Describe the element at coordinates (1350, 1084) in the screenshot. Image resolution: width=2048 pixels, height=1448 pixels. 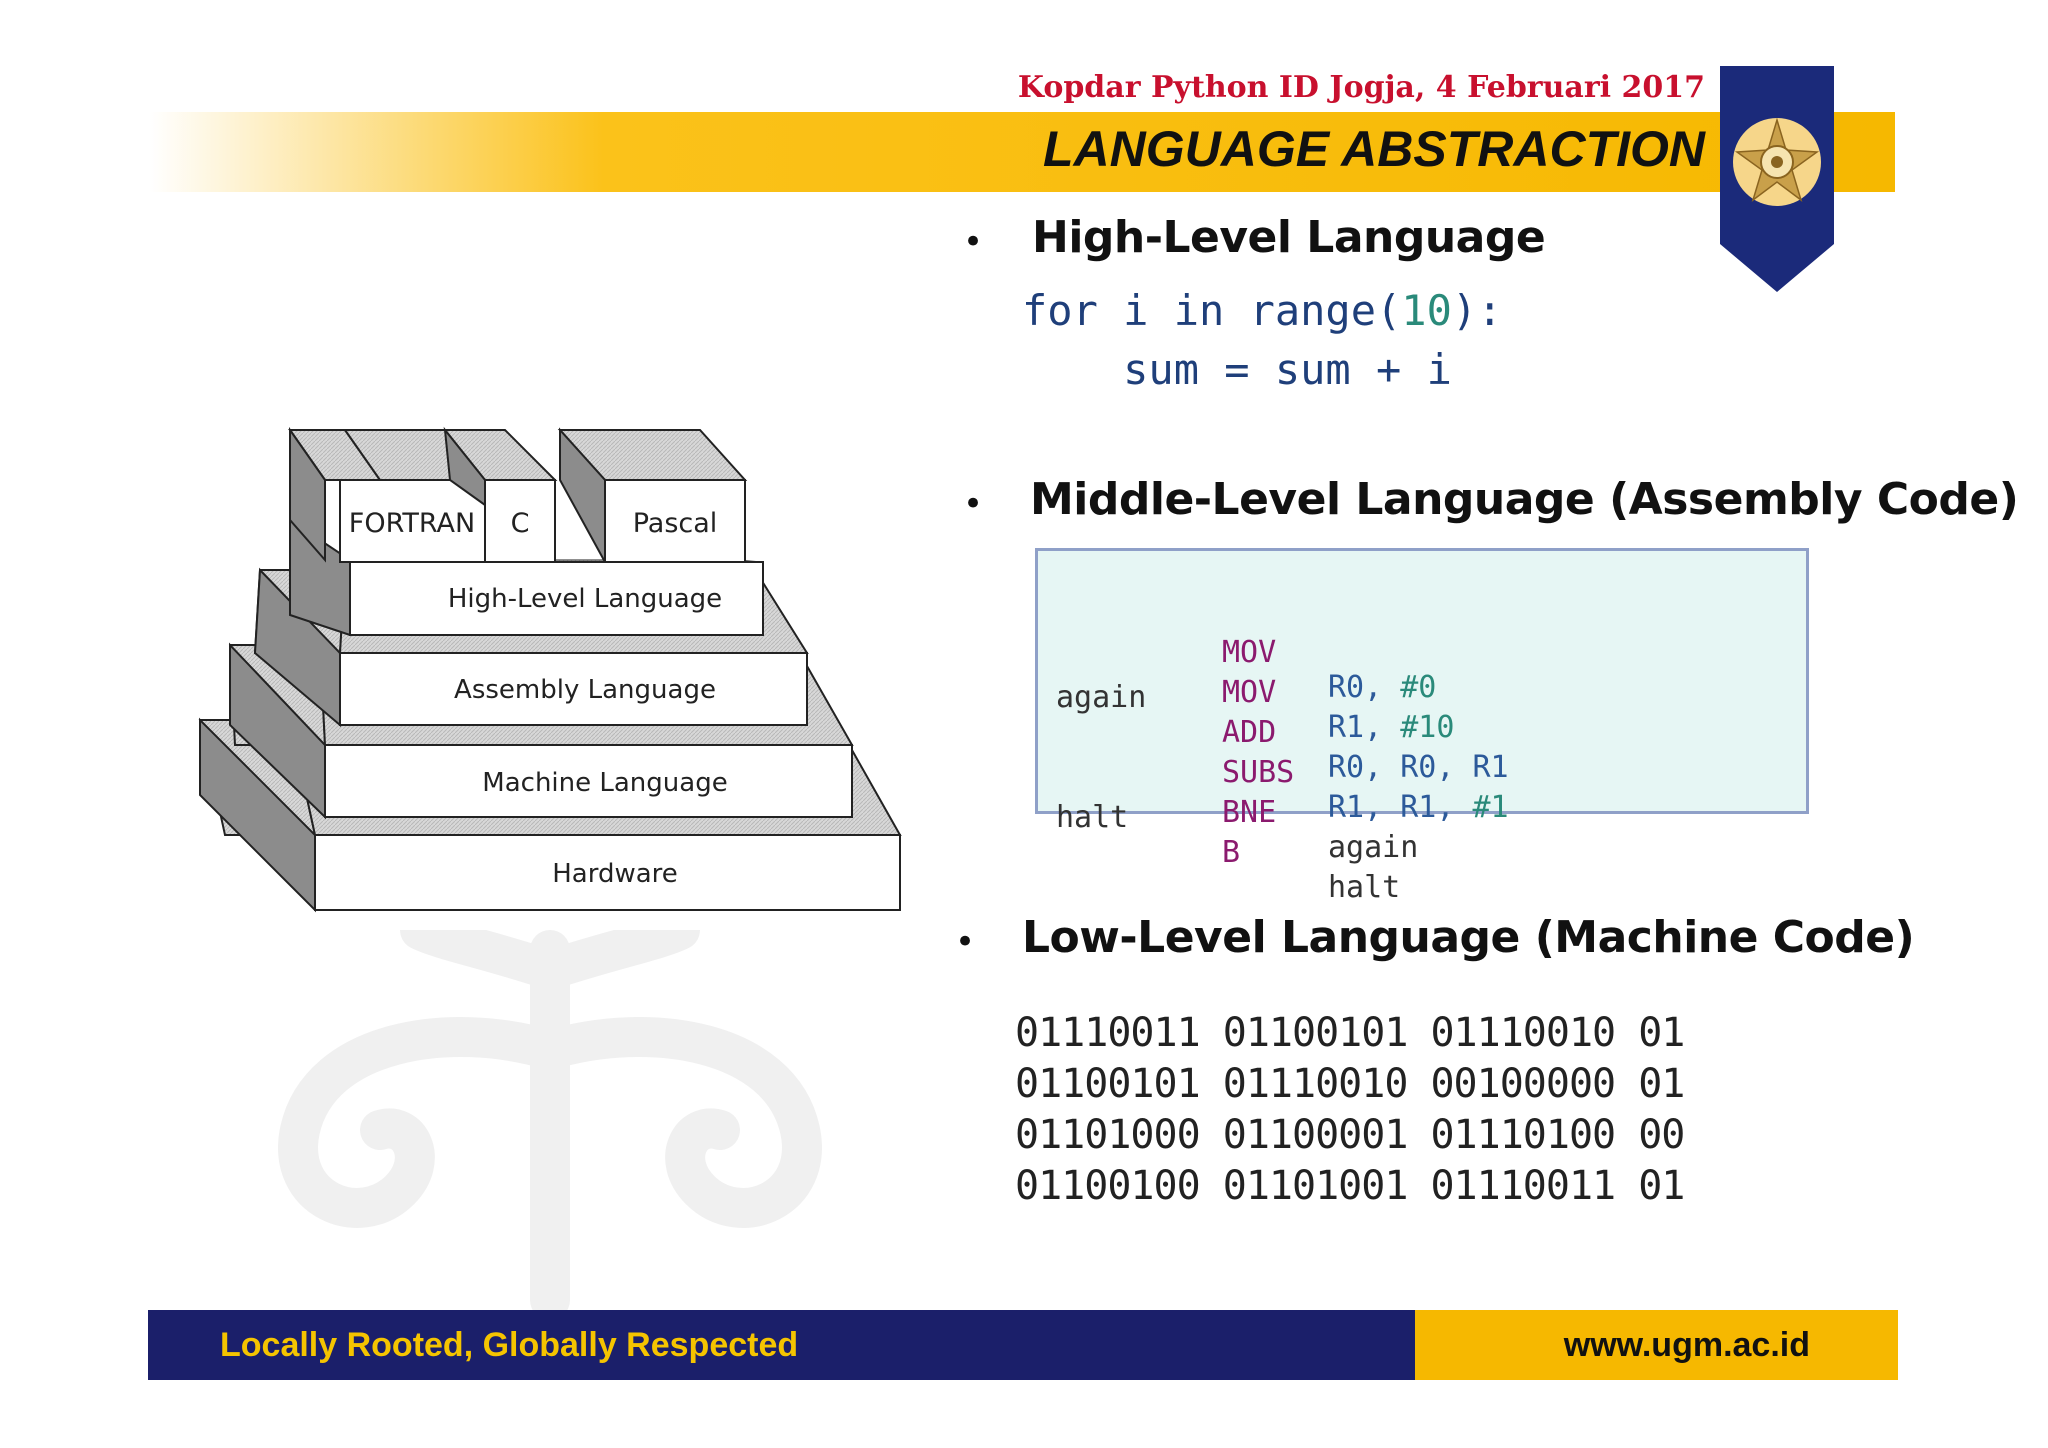
I see `machine-code-line-2: 01100101 01110010 00100000 01` at that location.